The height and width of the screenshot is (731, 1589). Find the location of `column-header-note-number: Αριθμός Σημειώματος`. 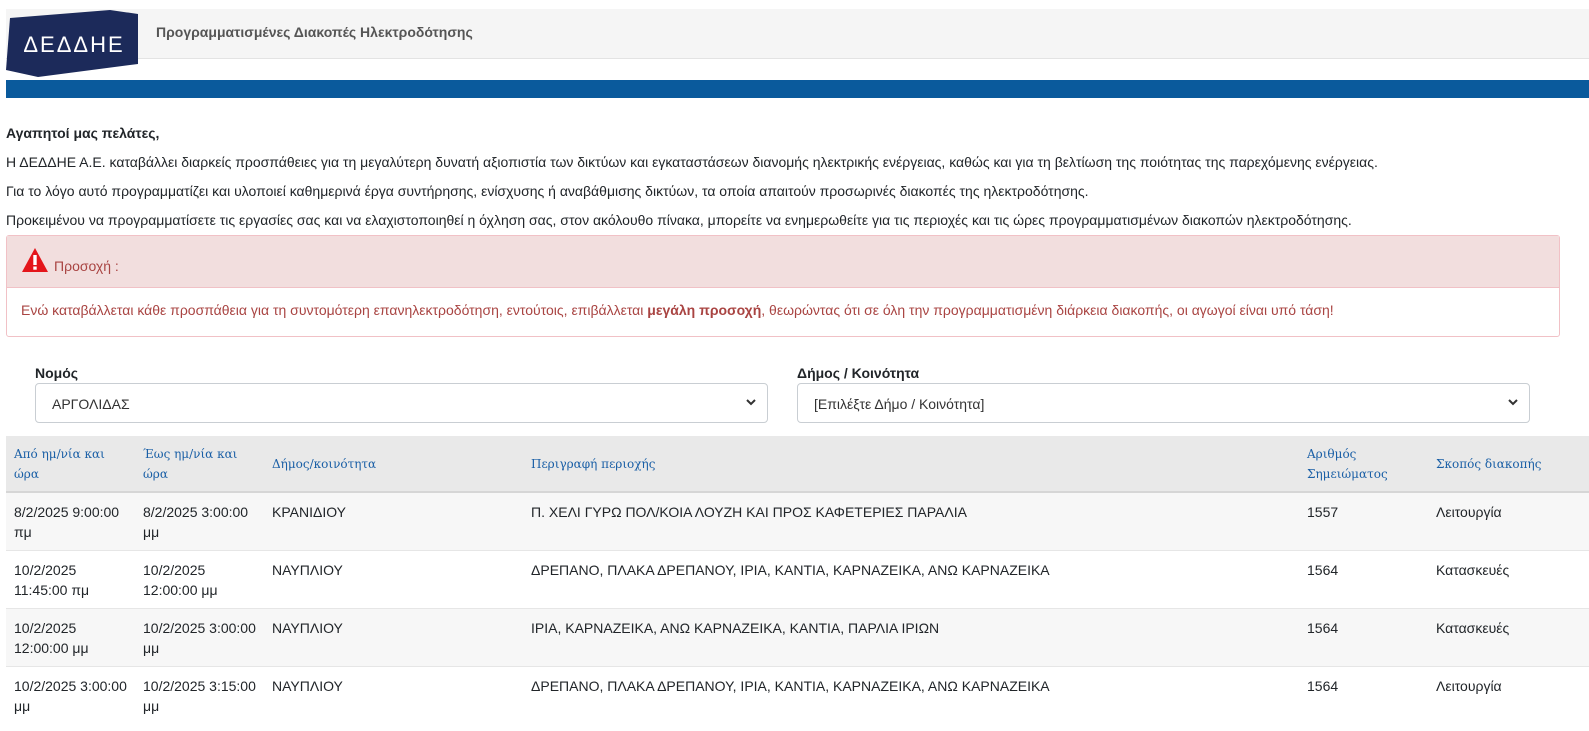

column-header-note-number: Αριθμός Σημειώματος is located at coordinates (1363, 464).